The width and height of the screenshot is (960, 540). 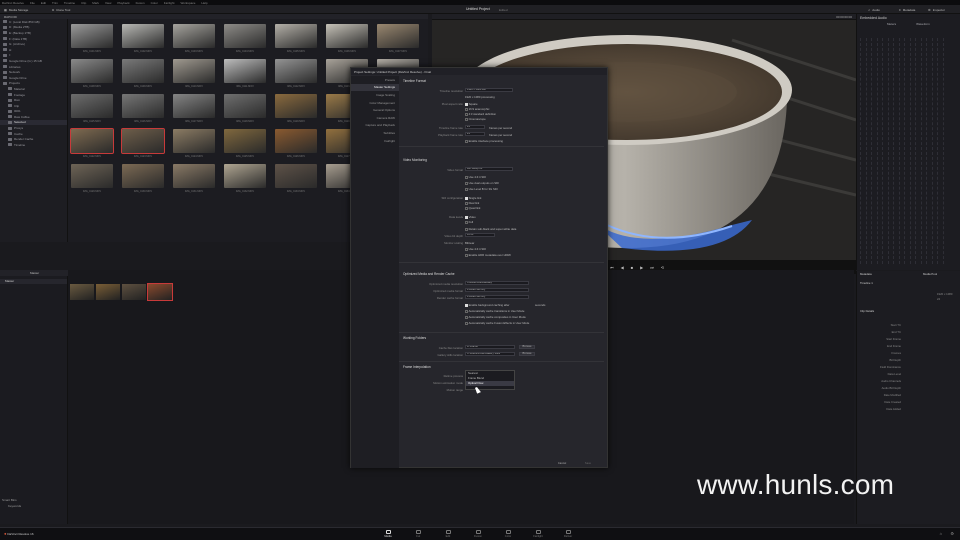 What do you see at coordinates (83, 3) in the screenshot?
I see `menu-item: Clip` at bounding box center [83, 3].